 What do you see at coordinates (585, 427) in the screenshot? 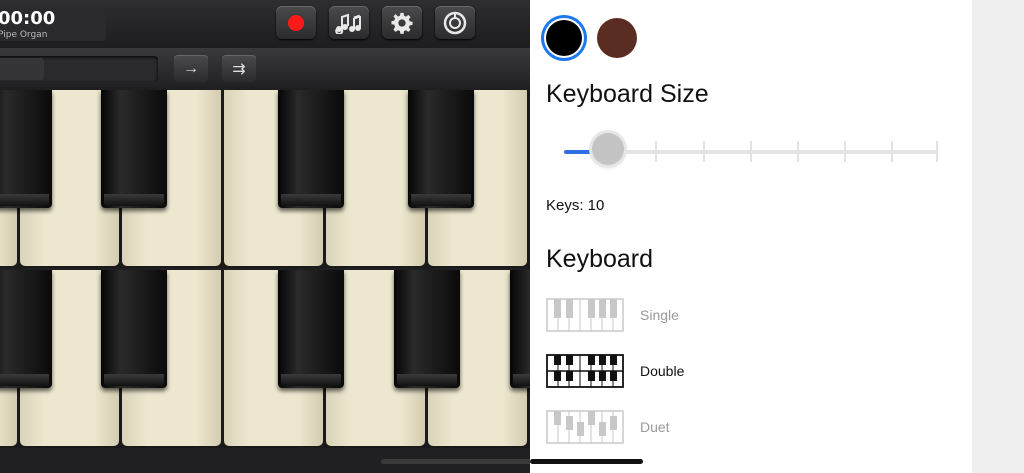
I see `duet-keyboard-icon` at bounding box center [585, 427].